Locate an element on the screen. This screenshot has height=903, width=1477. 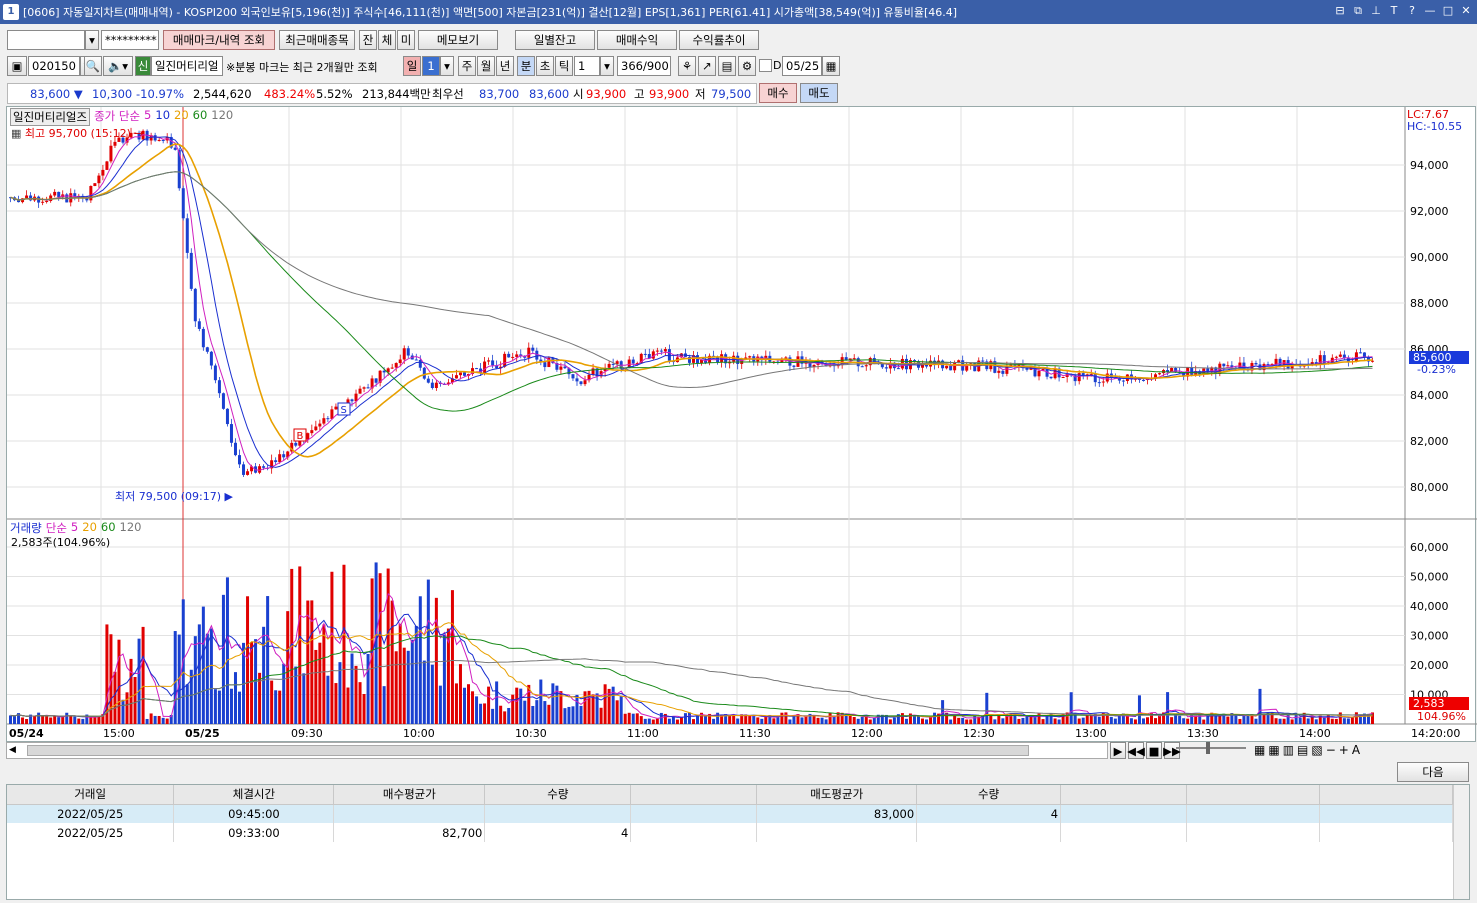
chart-scrollbar: ◀ is located at coordinates (557, 750).